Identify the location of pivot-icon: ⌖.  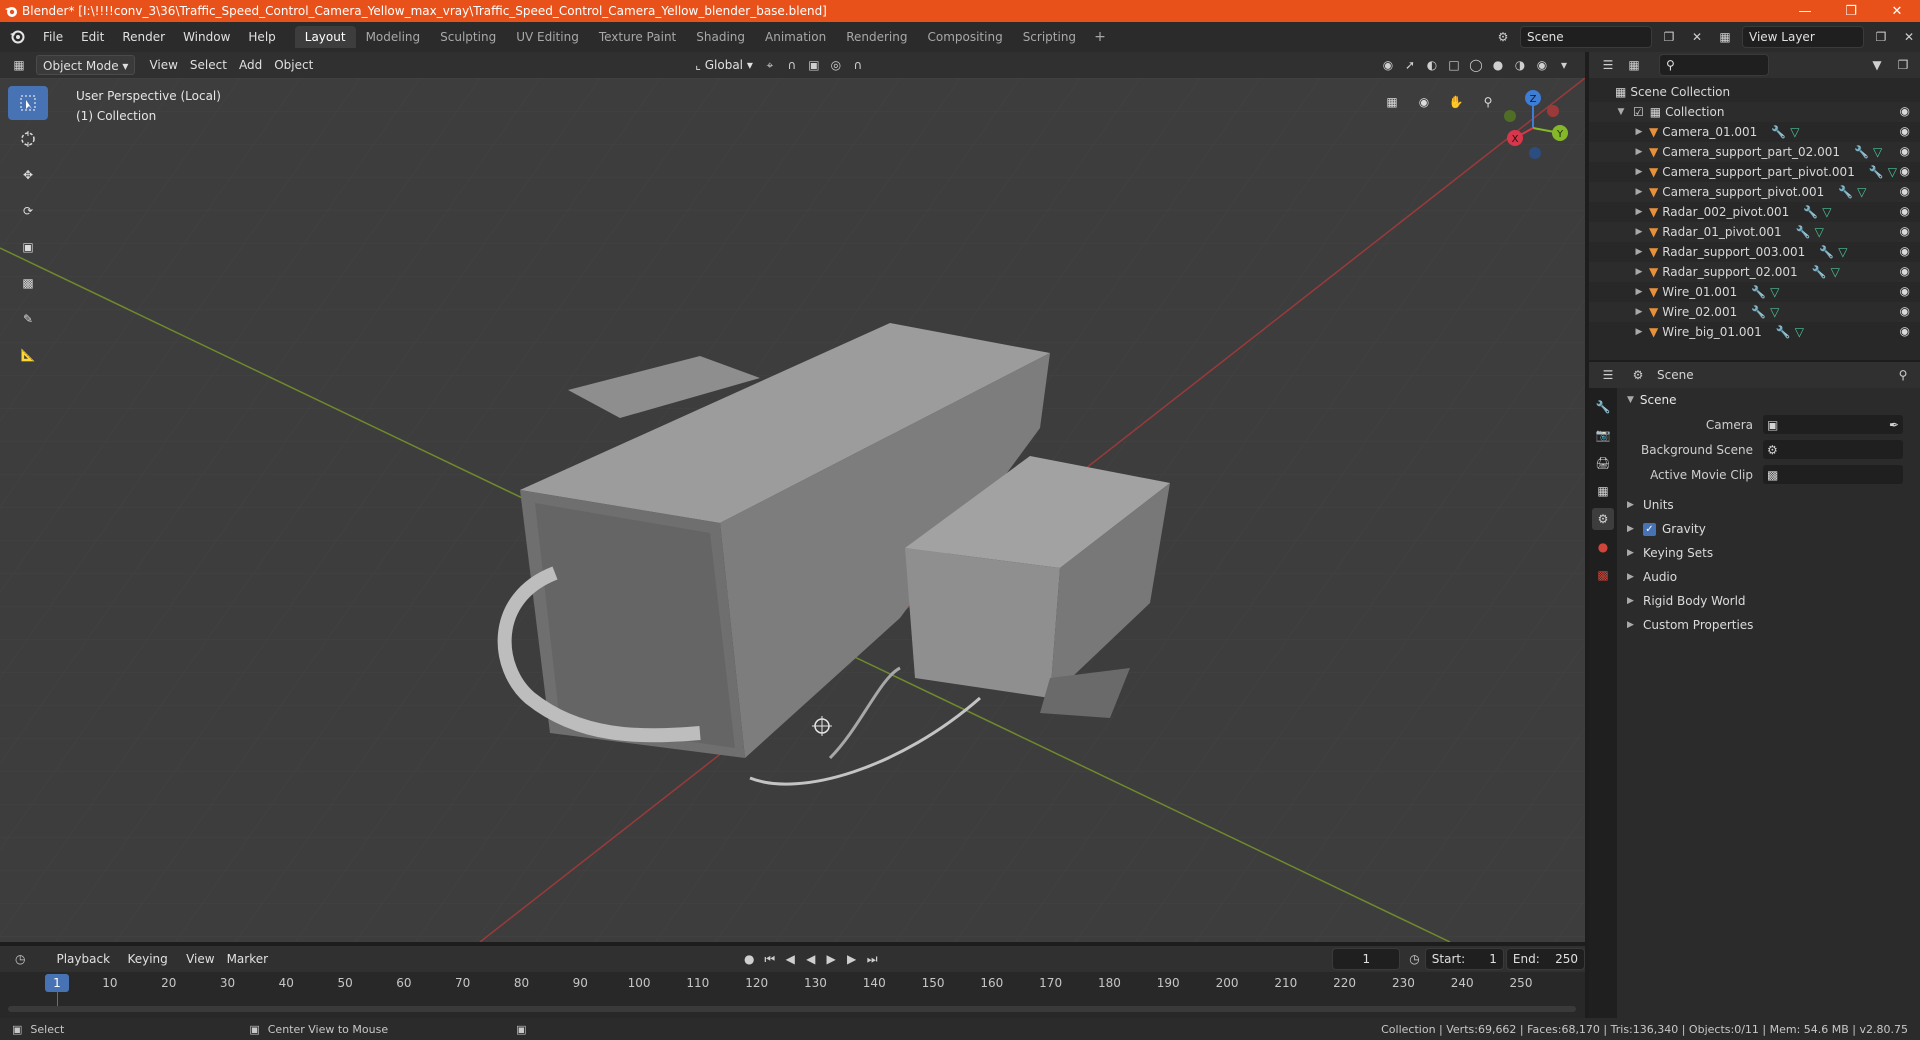
(770, 65).